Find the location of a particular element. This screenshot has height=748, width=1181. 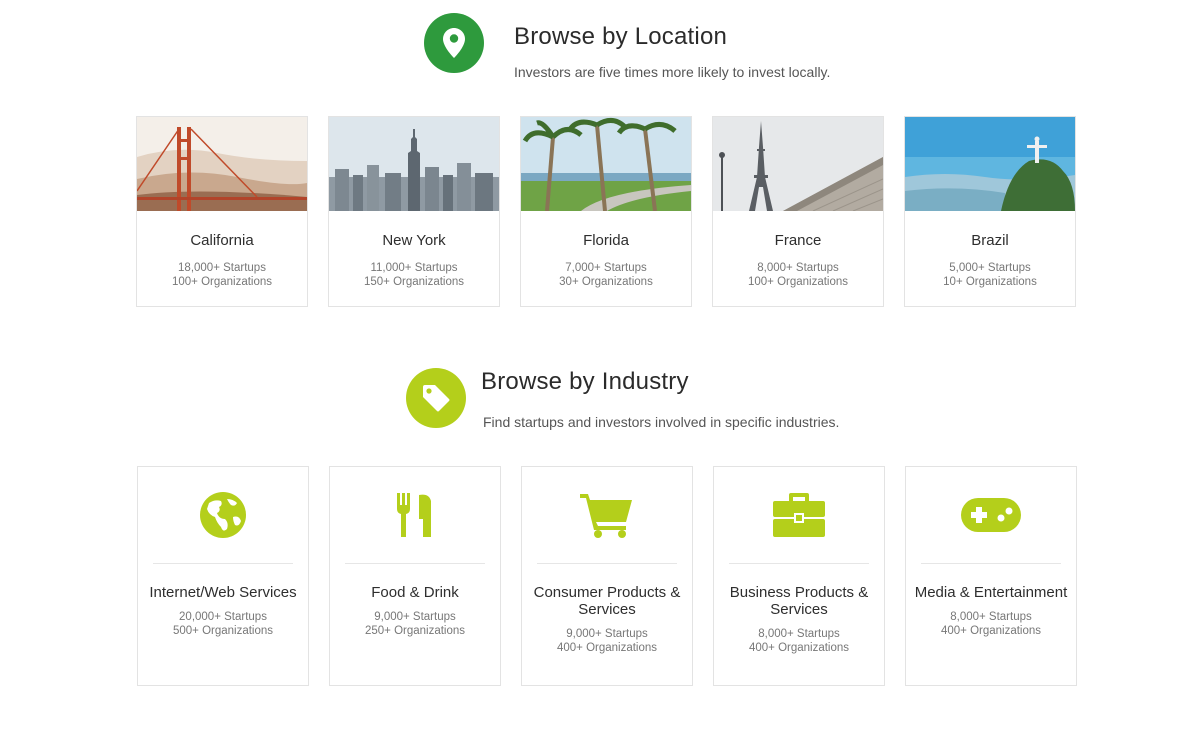

location-card-brazil: Brazil 5,000+ Startups 10+ Organizations is located at coordinates (990, 211).